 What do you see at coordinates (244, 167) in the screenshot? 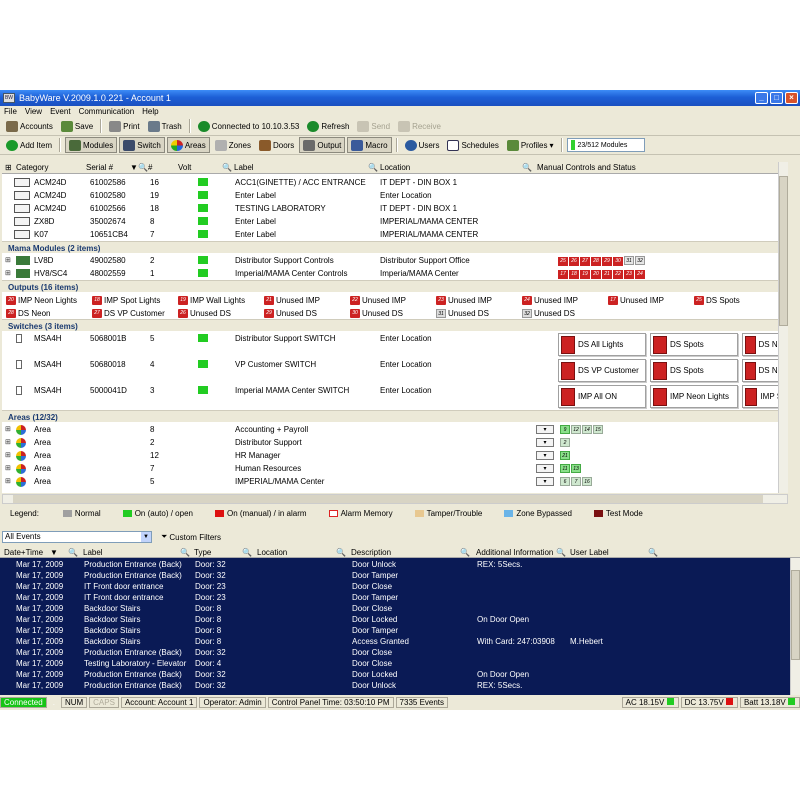
I see `col-label: Label` at bounding box center [244, 167].